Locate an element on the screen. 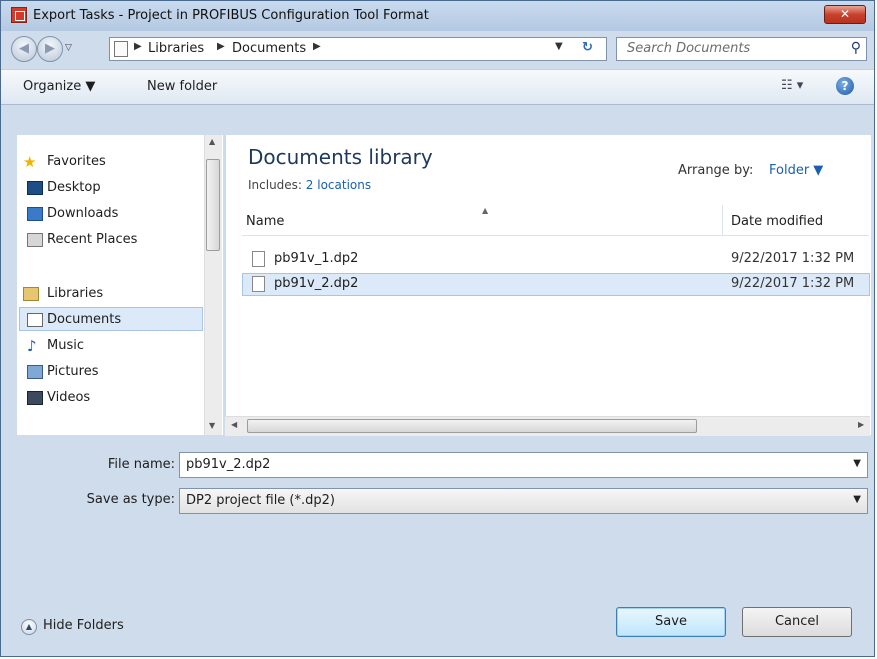 This screenshot has height=659, width=877. scroll-left-icon: ◀ is located at coordinates (234, 424).